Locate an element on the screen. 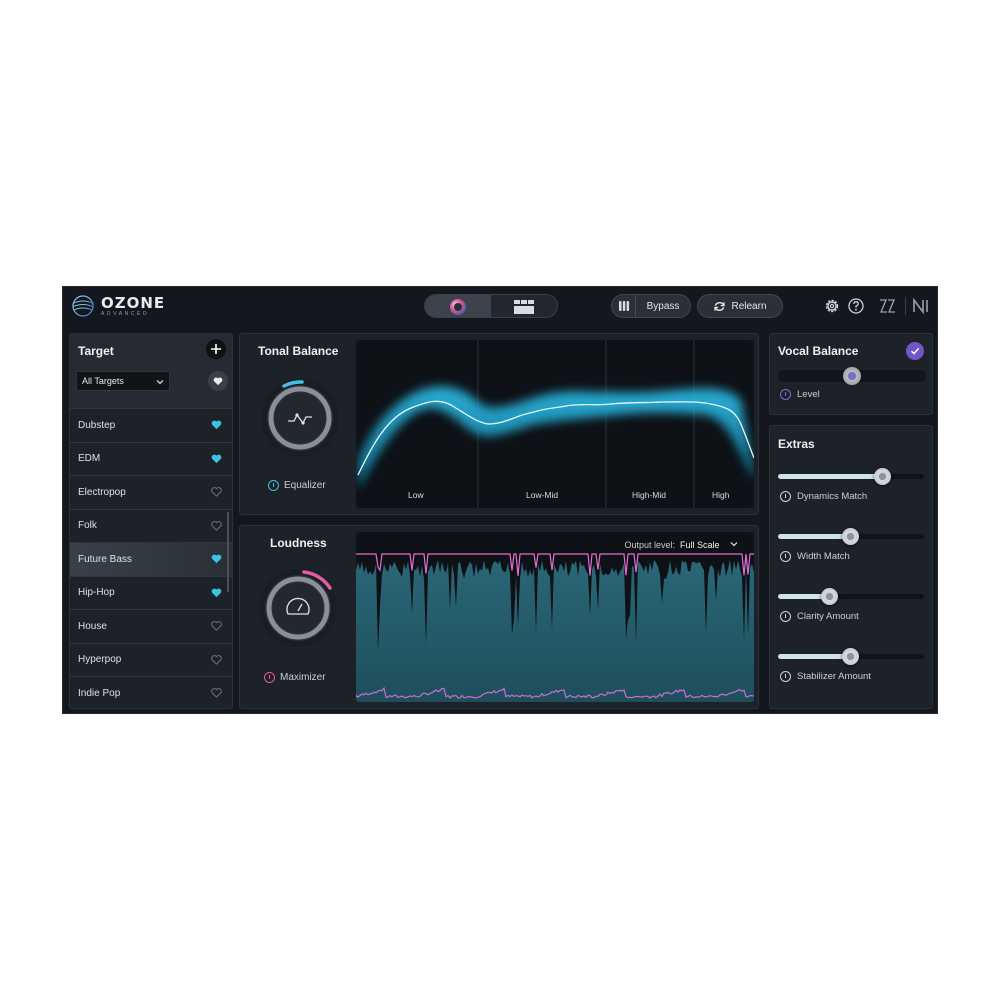  topbar-divider is located at coordinates (905, 306).